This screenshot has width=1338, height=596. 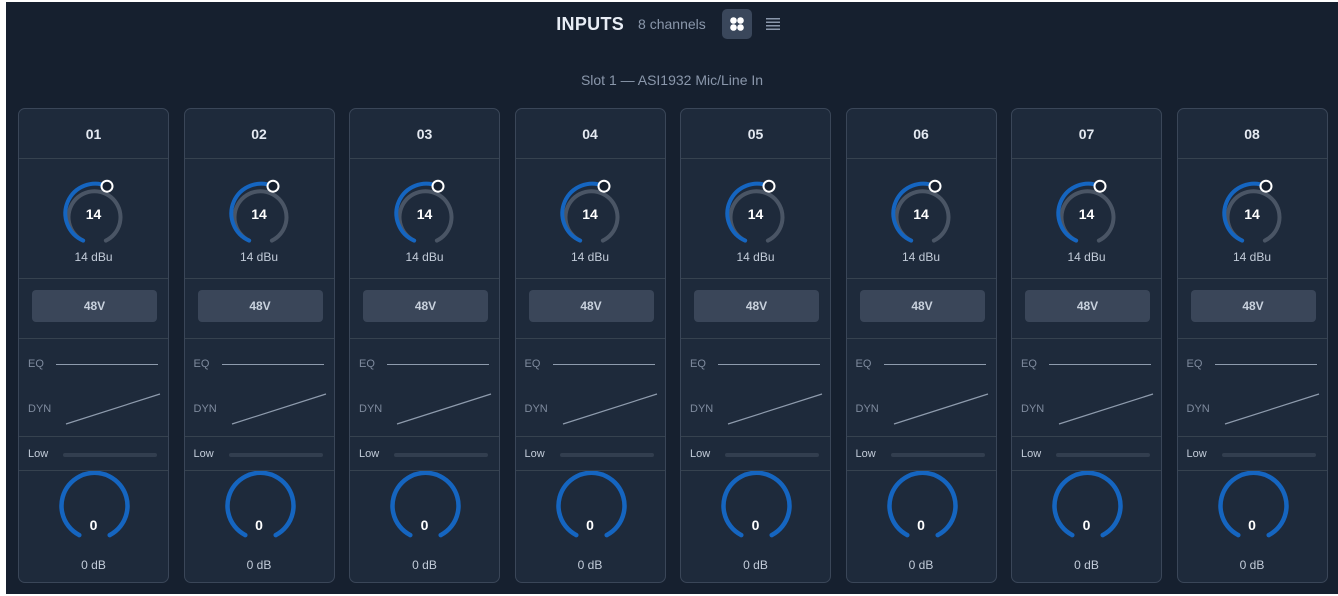 I want to click on grid-view-button, so click(x=736, y=24).